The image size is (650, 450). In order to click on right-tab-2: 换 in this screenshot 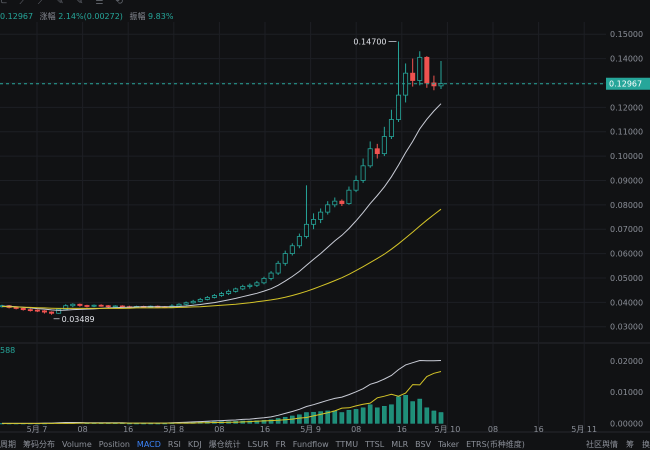, I will do `click(646, 444)`.